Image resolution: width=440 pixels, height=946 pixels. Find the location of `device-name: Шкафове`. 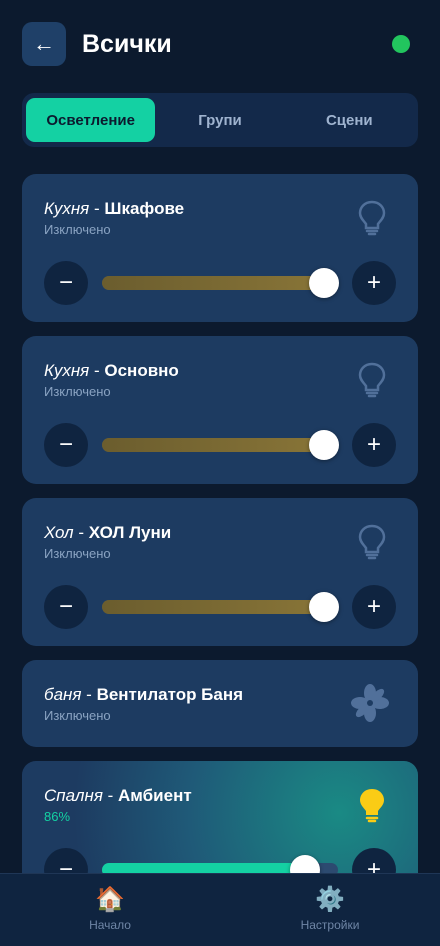

device-name: Шкафове is located at coordinates (144, 208).